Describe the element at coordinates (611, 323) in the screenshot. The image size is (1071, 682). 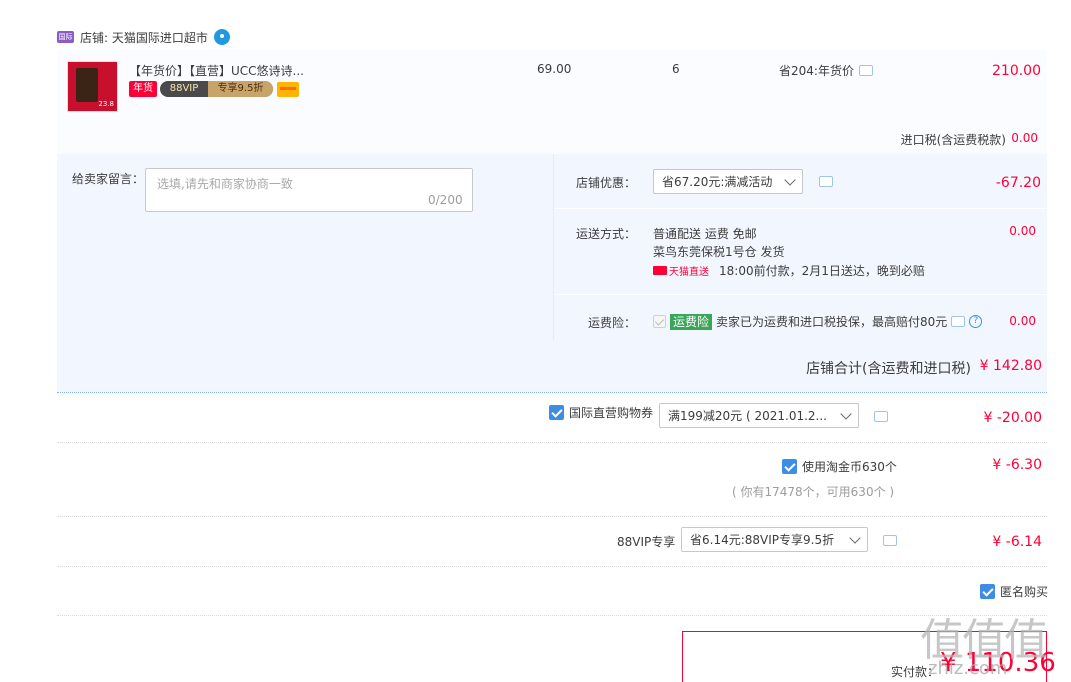
I see `insurance-label: 运费险：` at that location.